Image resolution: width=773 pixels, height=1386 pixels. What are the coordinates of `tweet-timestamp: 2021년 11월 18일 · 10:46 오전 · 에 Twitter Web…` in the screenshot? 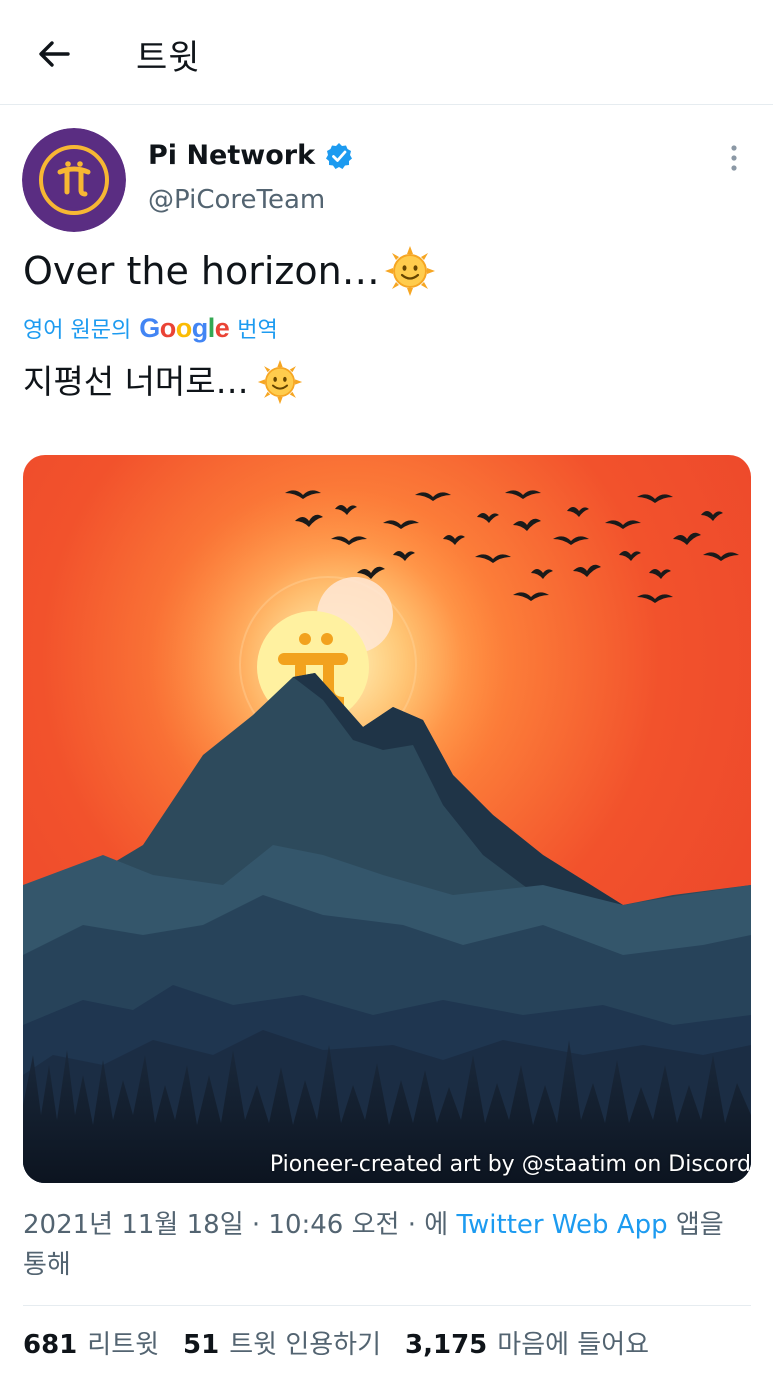 It's located at (388, 1245).